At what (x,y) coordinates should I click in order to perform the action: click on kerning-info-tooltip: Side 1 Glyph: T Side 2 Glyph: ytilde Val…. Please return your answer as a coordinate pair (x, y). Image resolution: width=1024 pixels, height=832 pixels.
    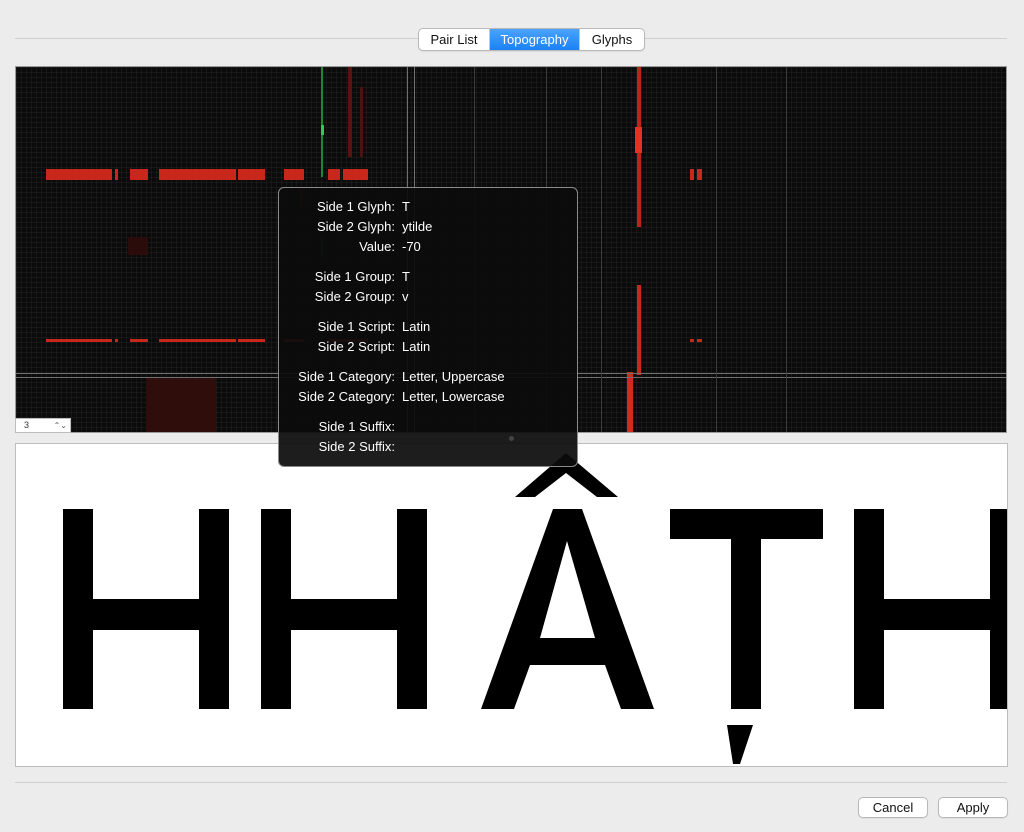
    Looking at the image, I should click on (428, 327).